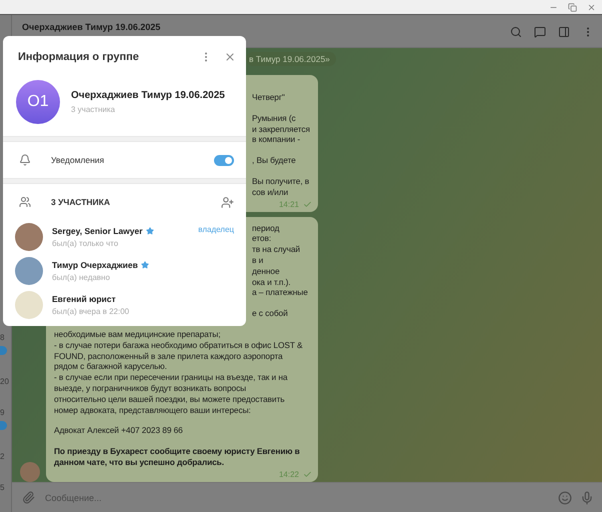  Describe the element at coordinates (148, 95) in the screenshot. I see `group-name: Очерхаджиев Тимур 19.06.2025` at that location.